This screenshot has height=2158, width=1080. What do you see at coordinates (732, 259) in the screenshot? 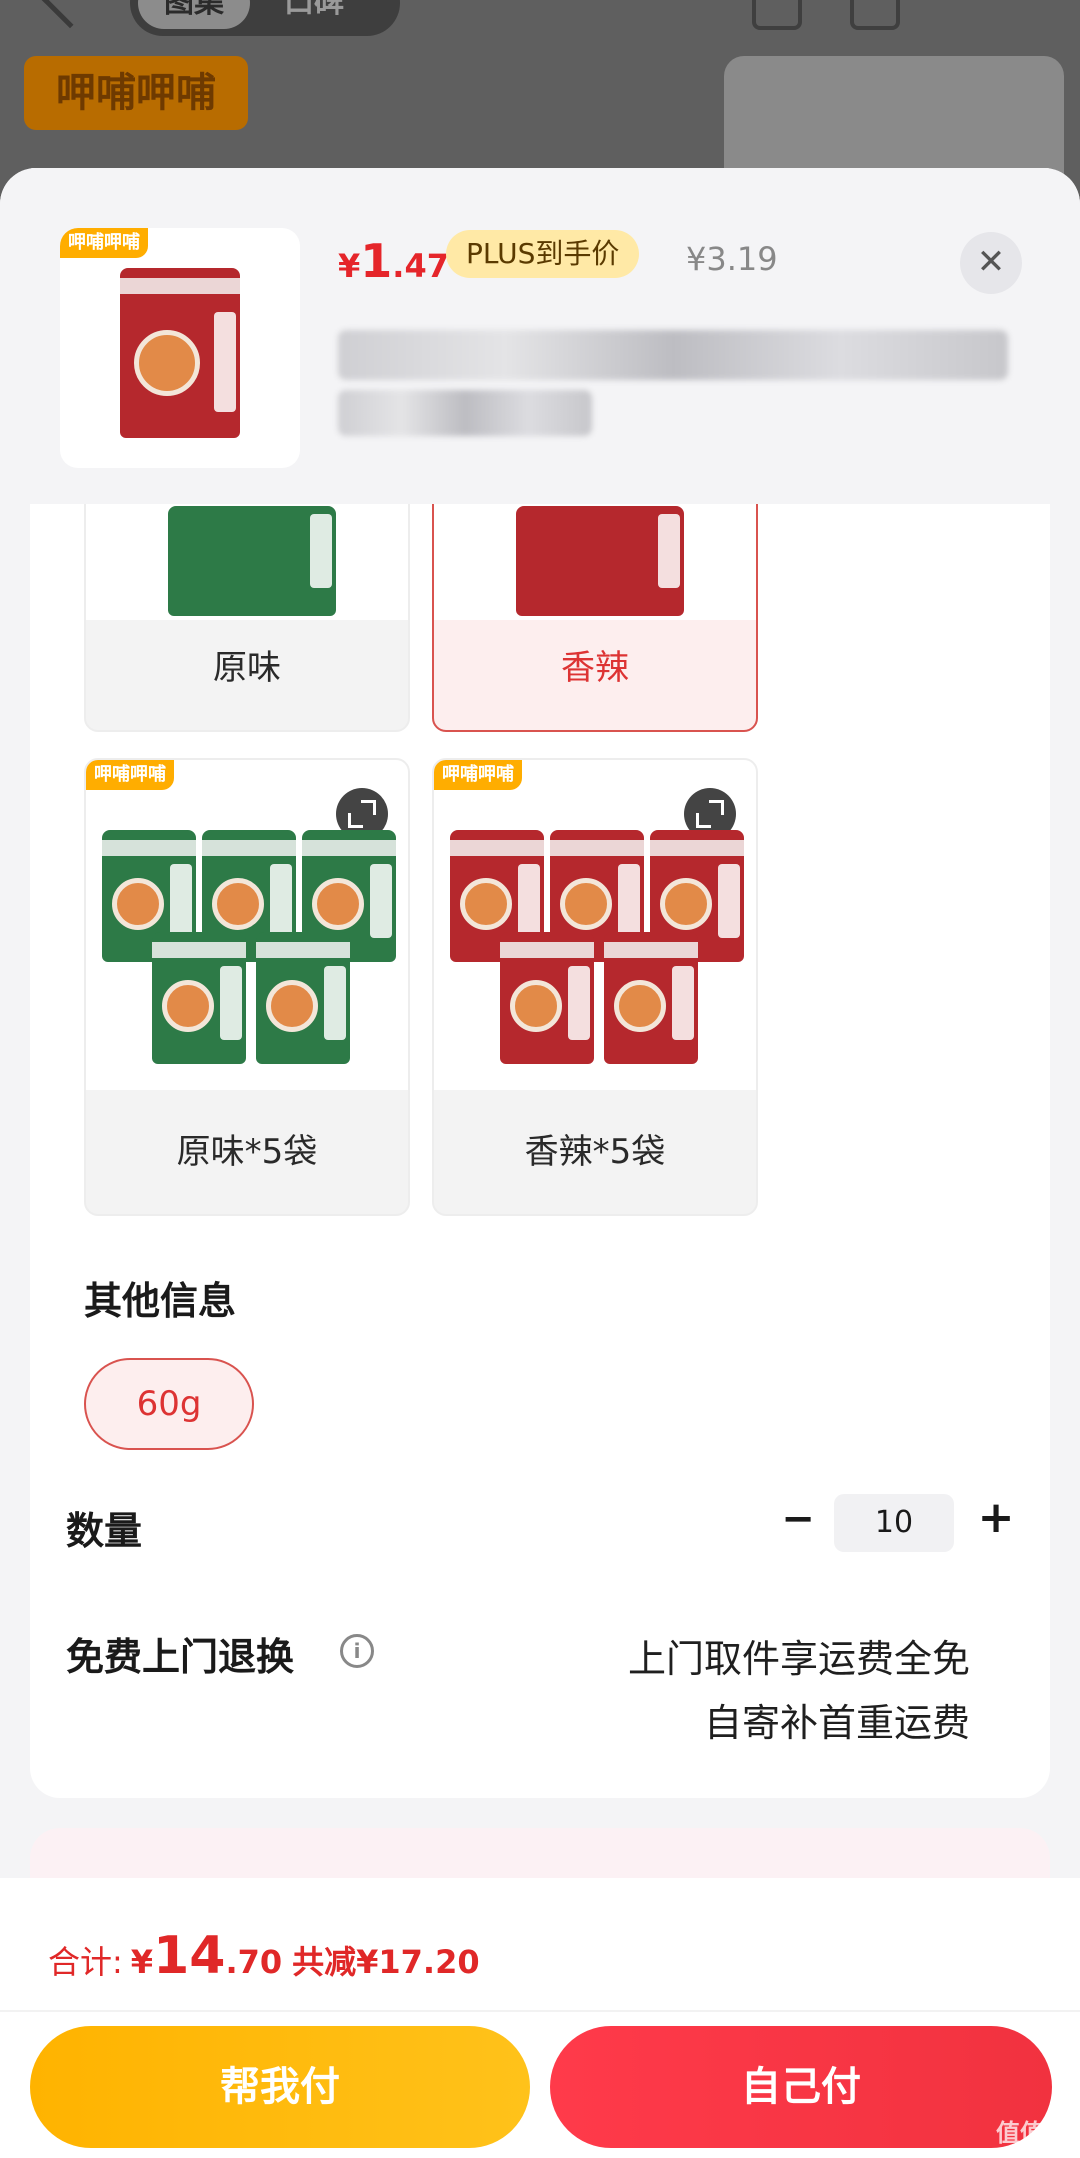
I see `original-price: ¥3.19` at bounding box center [732, 259].